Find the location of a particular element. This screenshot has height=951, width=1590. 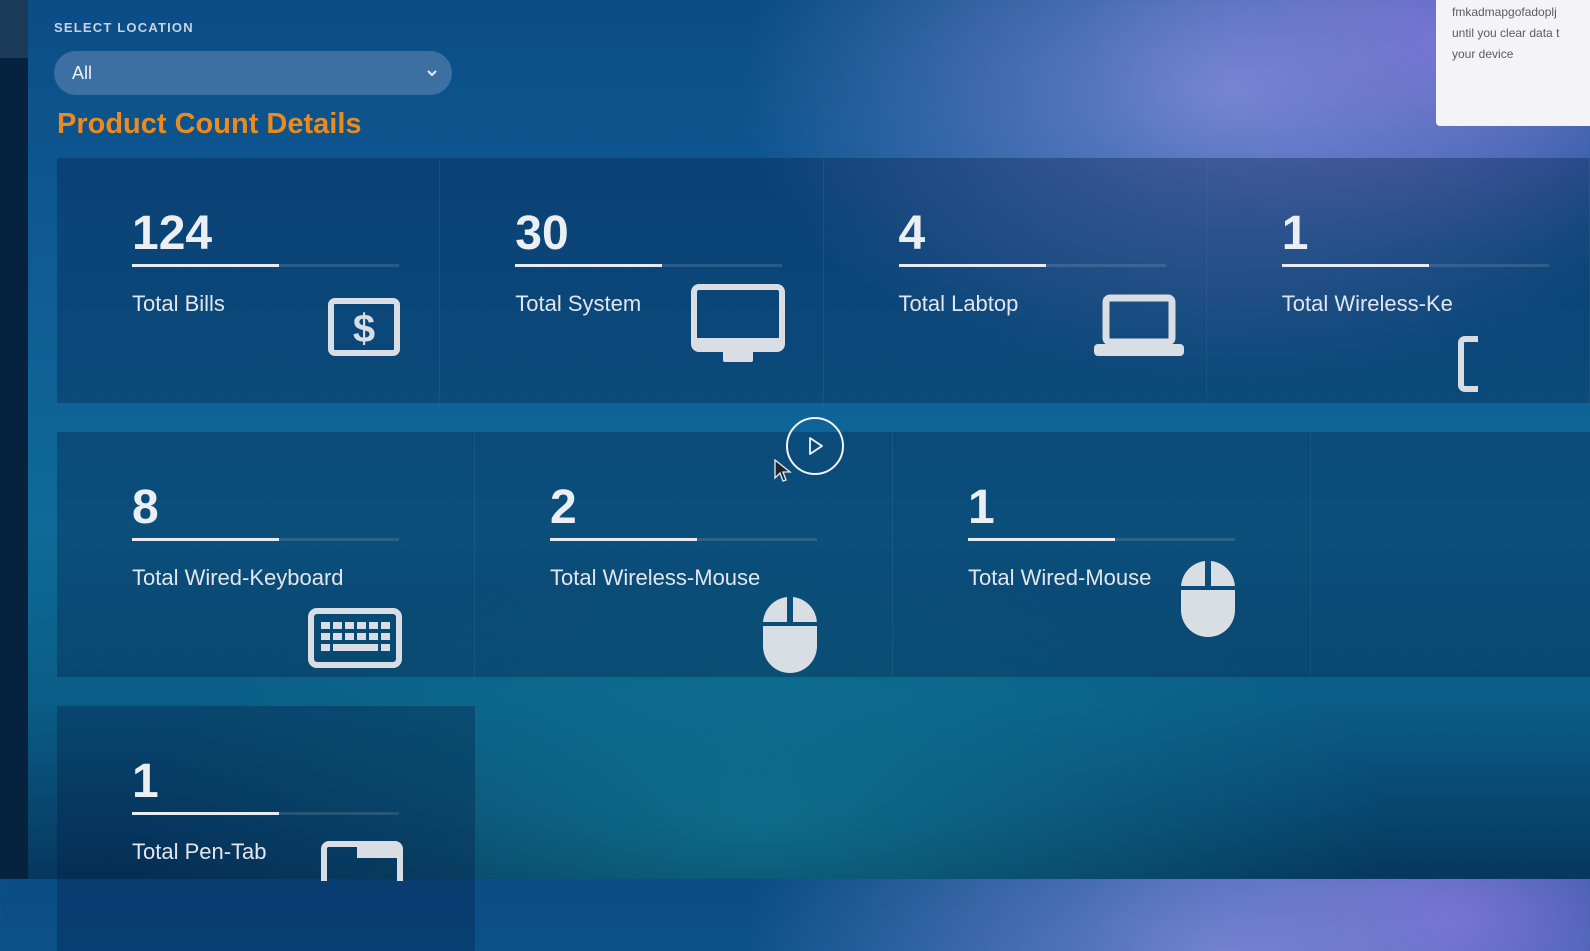

play-button is located at coordinates (815, 446).